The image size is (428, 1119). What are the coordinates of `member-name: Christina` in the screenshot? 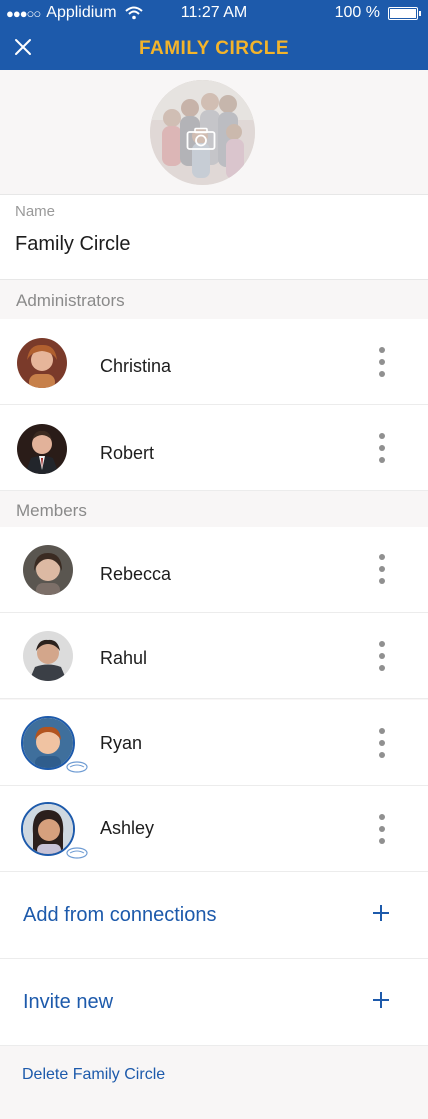 It's located at (136, 366).